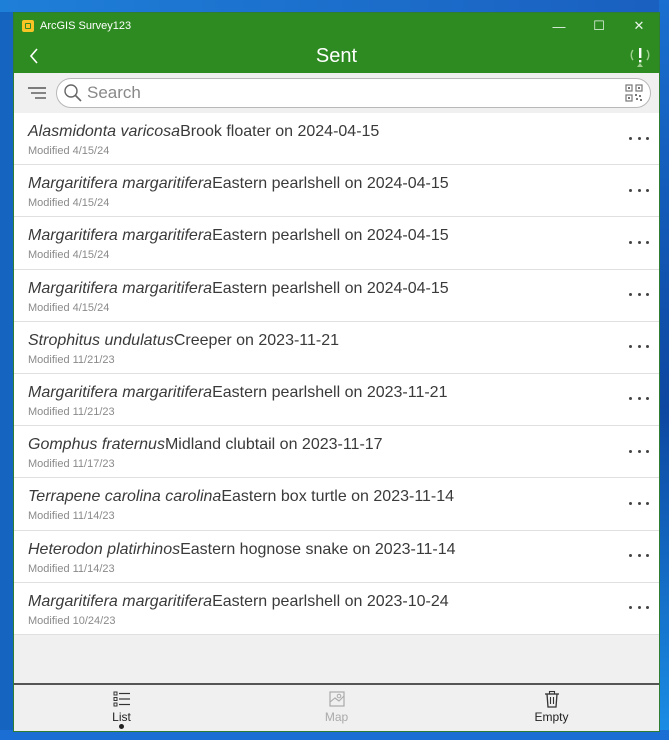 Image resolution: width=669 pixels, height=740 pixels. Describe the element at coordinates (72, 620) in the screenshot. I see `item-modified-date: Modified 10/24/23` at that location.